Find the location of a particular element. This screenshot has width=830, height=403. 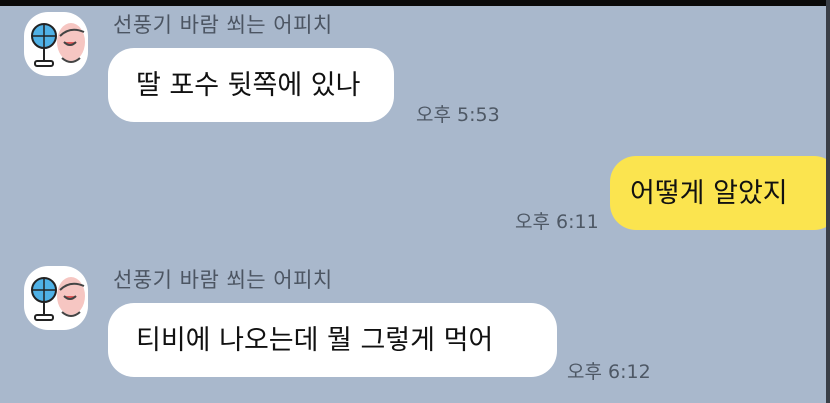

top-bar is located at coordinates (415, 3).